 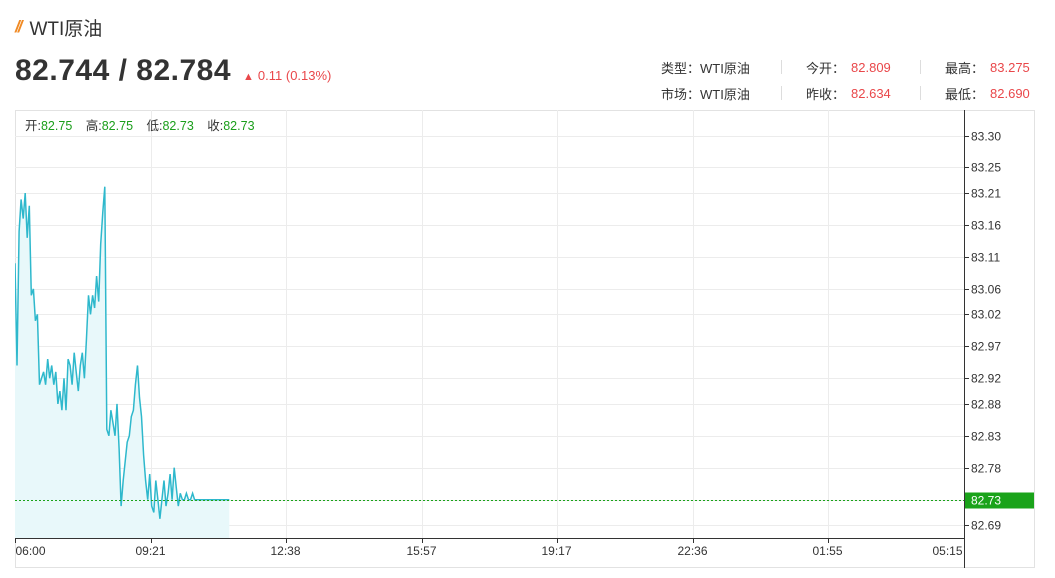 What do you see at coordinates (965, 94) in the screenshot?
I see `low-label: 最低：` at bounding box center [965, 94].